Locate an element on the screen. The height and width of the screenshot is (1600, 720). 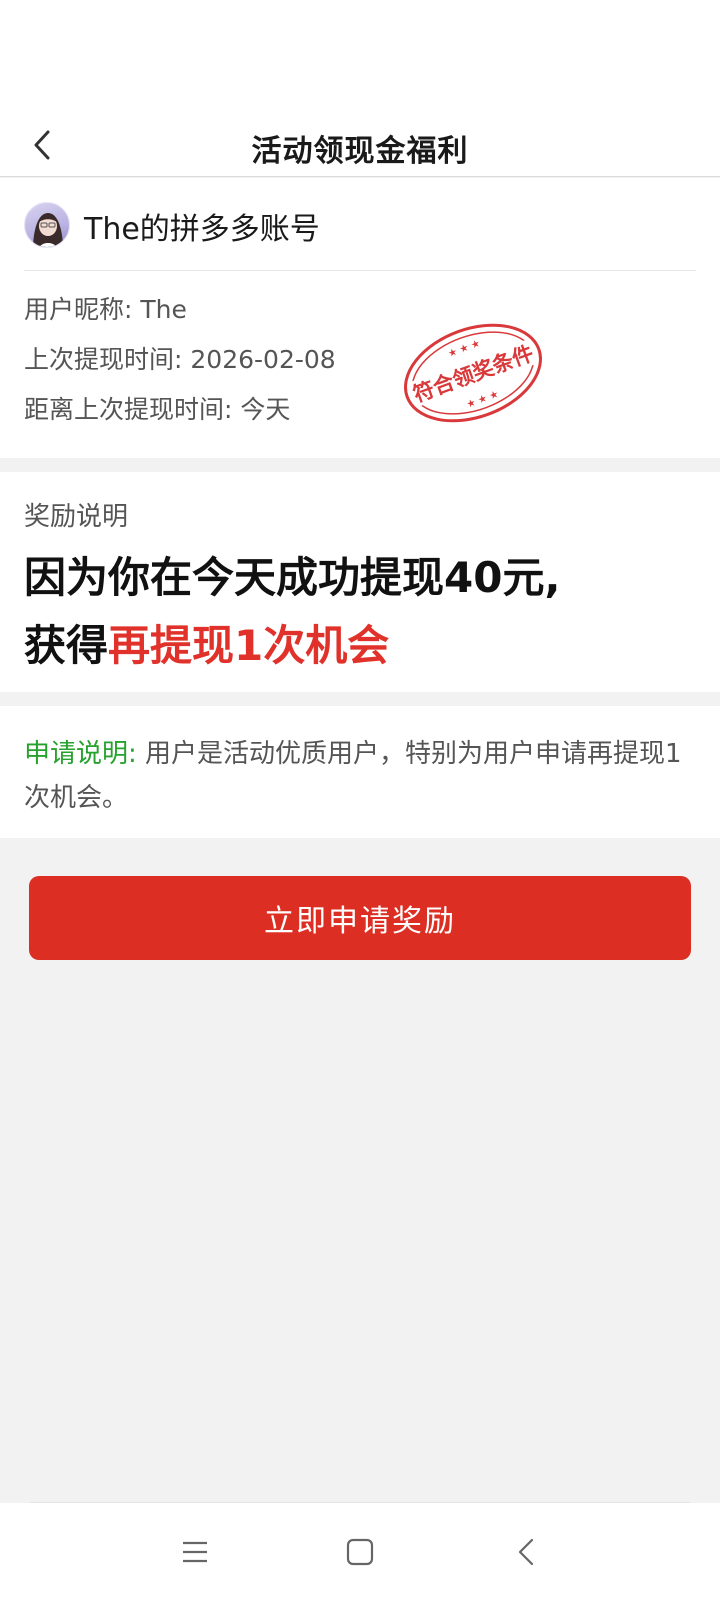
nav-bar: 活动领现金福利 is located at coordinates (360, 143).